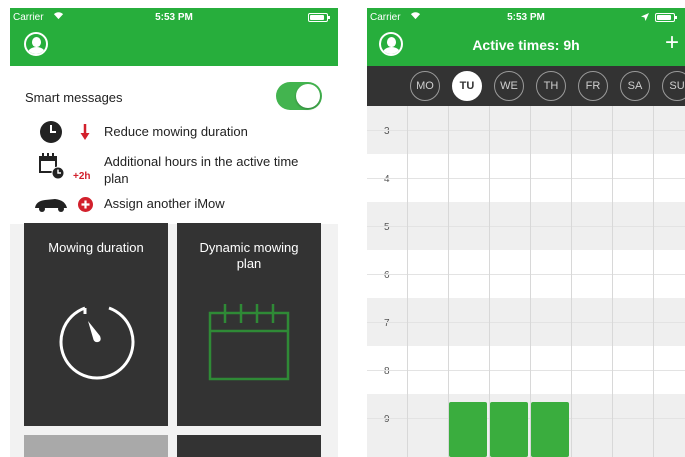  Describe the element at coordinates (551, 86) in the screenshot. I see `day-th: TH` at that location.